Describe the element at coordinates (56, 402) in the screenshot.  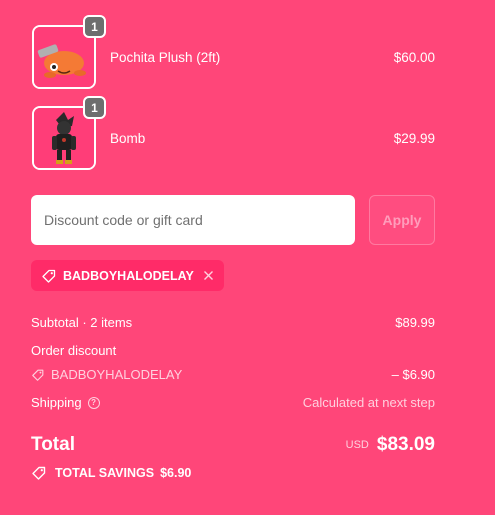
I see `shipping-label: Shipping` at that location.